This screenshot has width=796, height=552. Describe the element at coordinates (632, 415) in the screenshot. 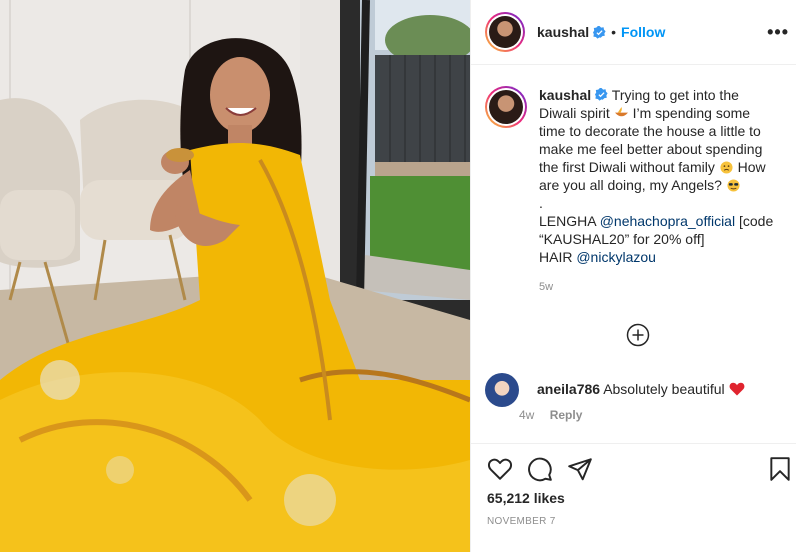

I see `comment-meta: 4w Reply` at that location.